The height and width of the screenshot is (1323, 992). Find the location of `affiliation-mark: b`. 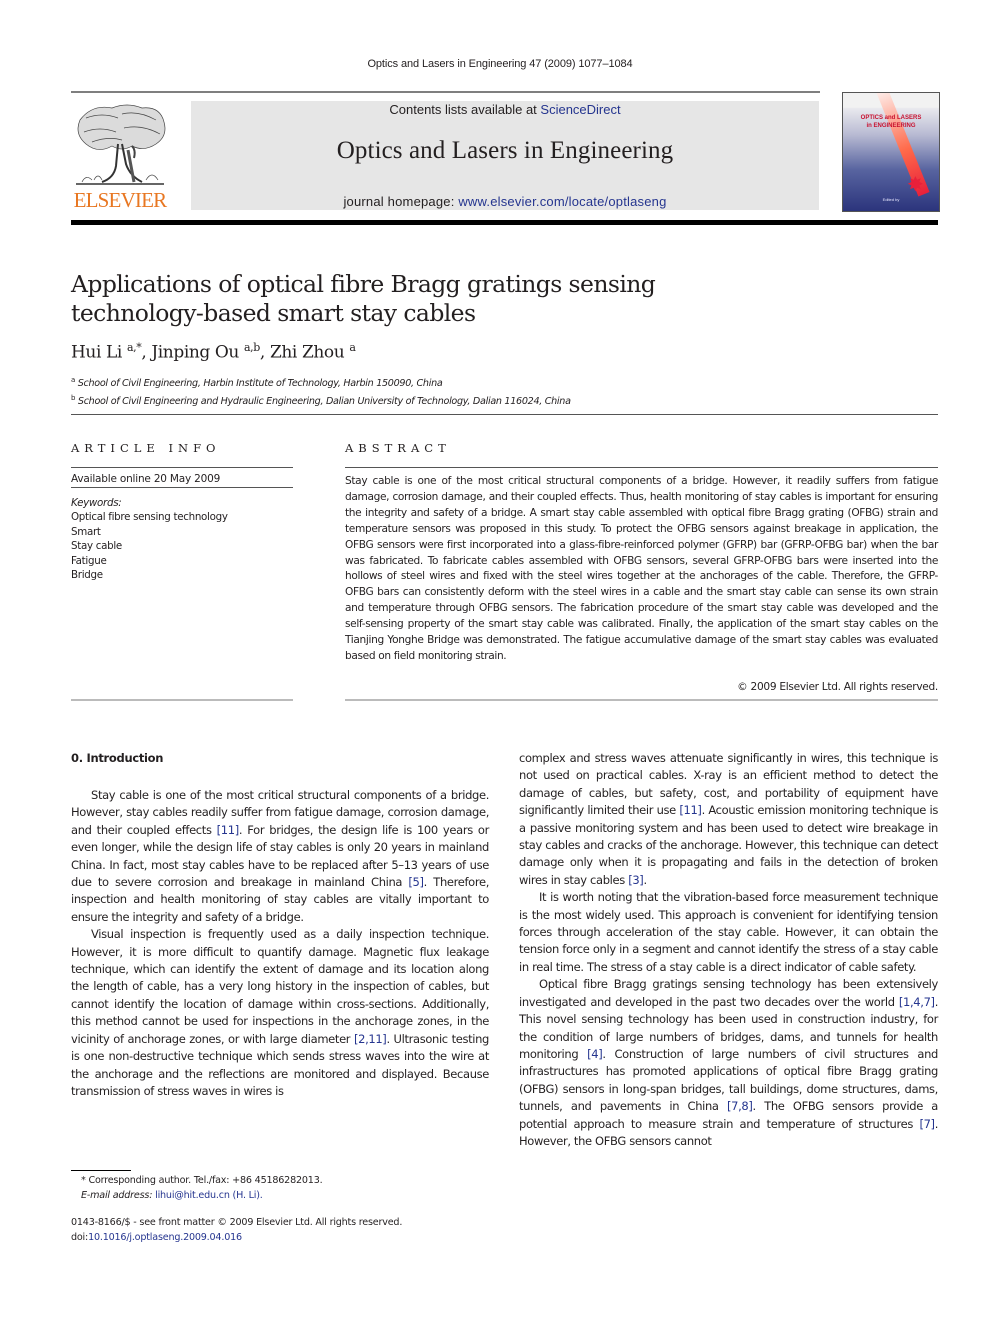

affiliation-mark: b is located at coordinates (73, 398).